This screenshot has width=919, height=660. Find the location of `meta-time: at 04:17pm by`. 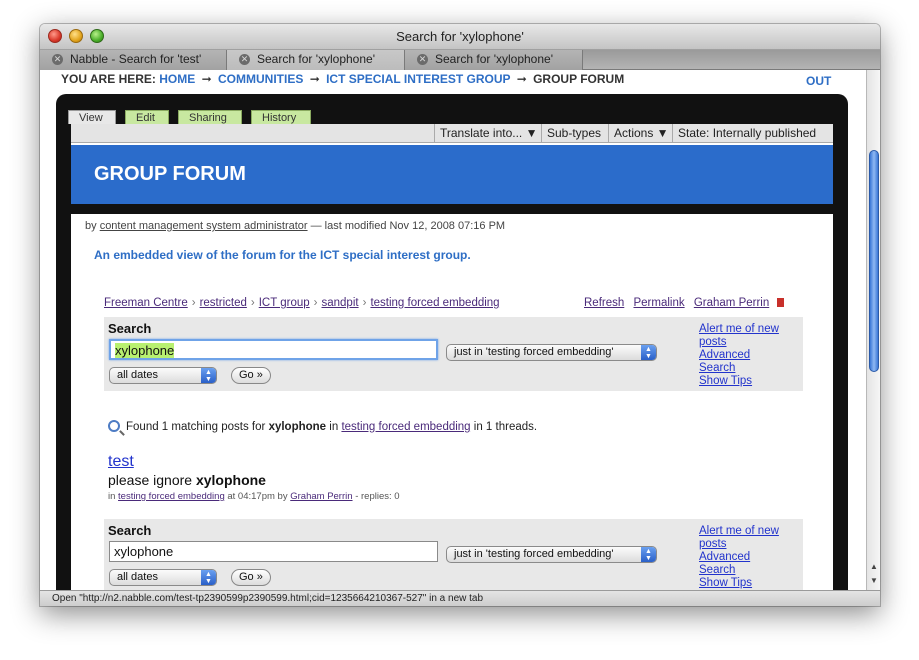

meta-time: at 04:17pm by is located at coordinates (257, 496).